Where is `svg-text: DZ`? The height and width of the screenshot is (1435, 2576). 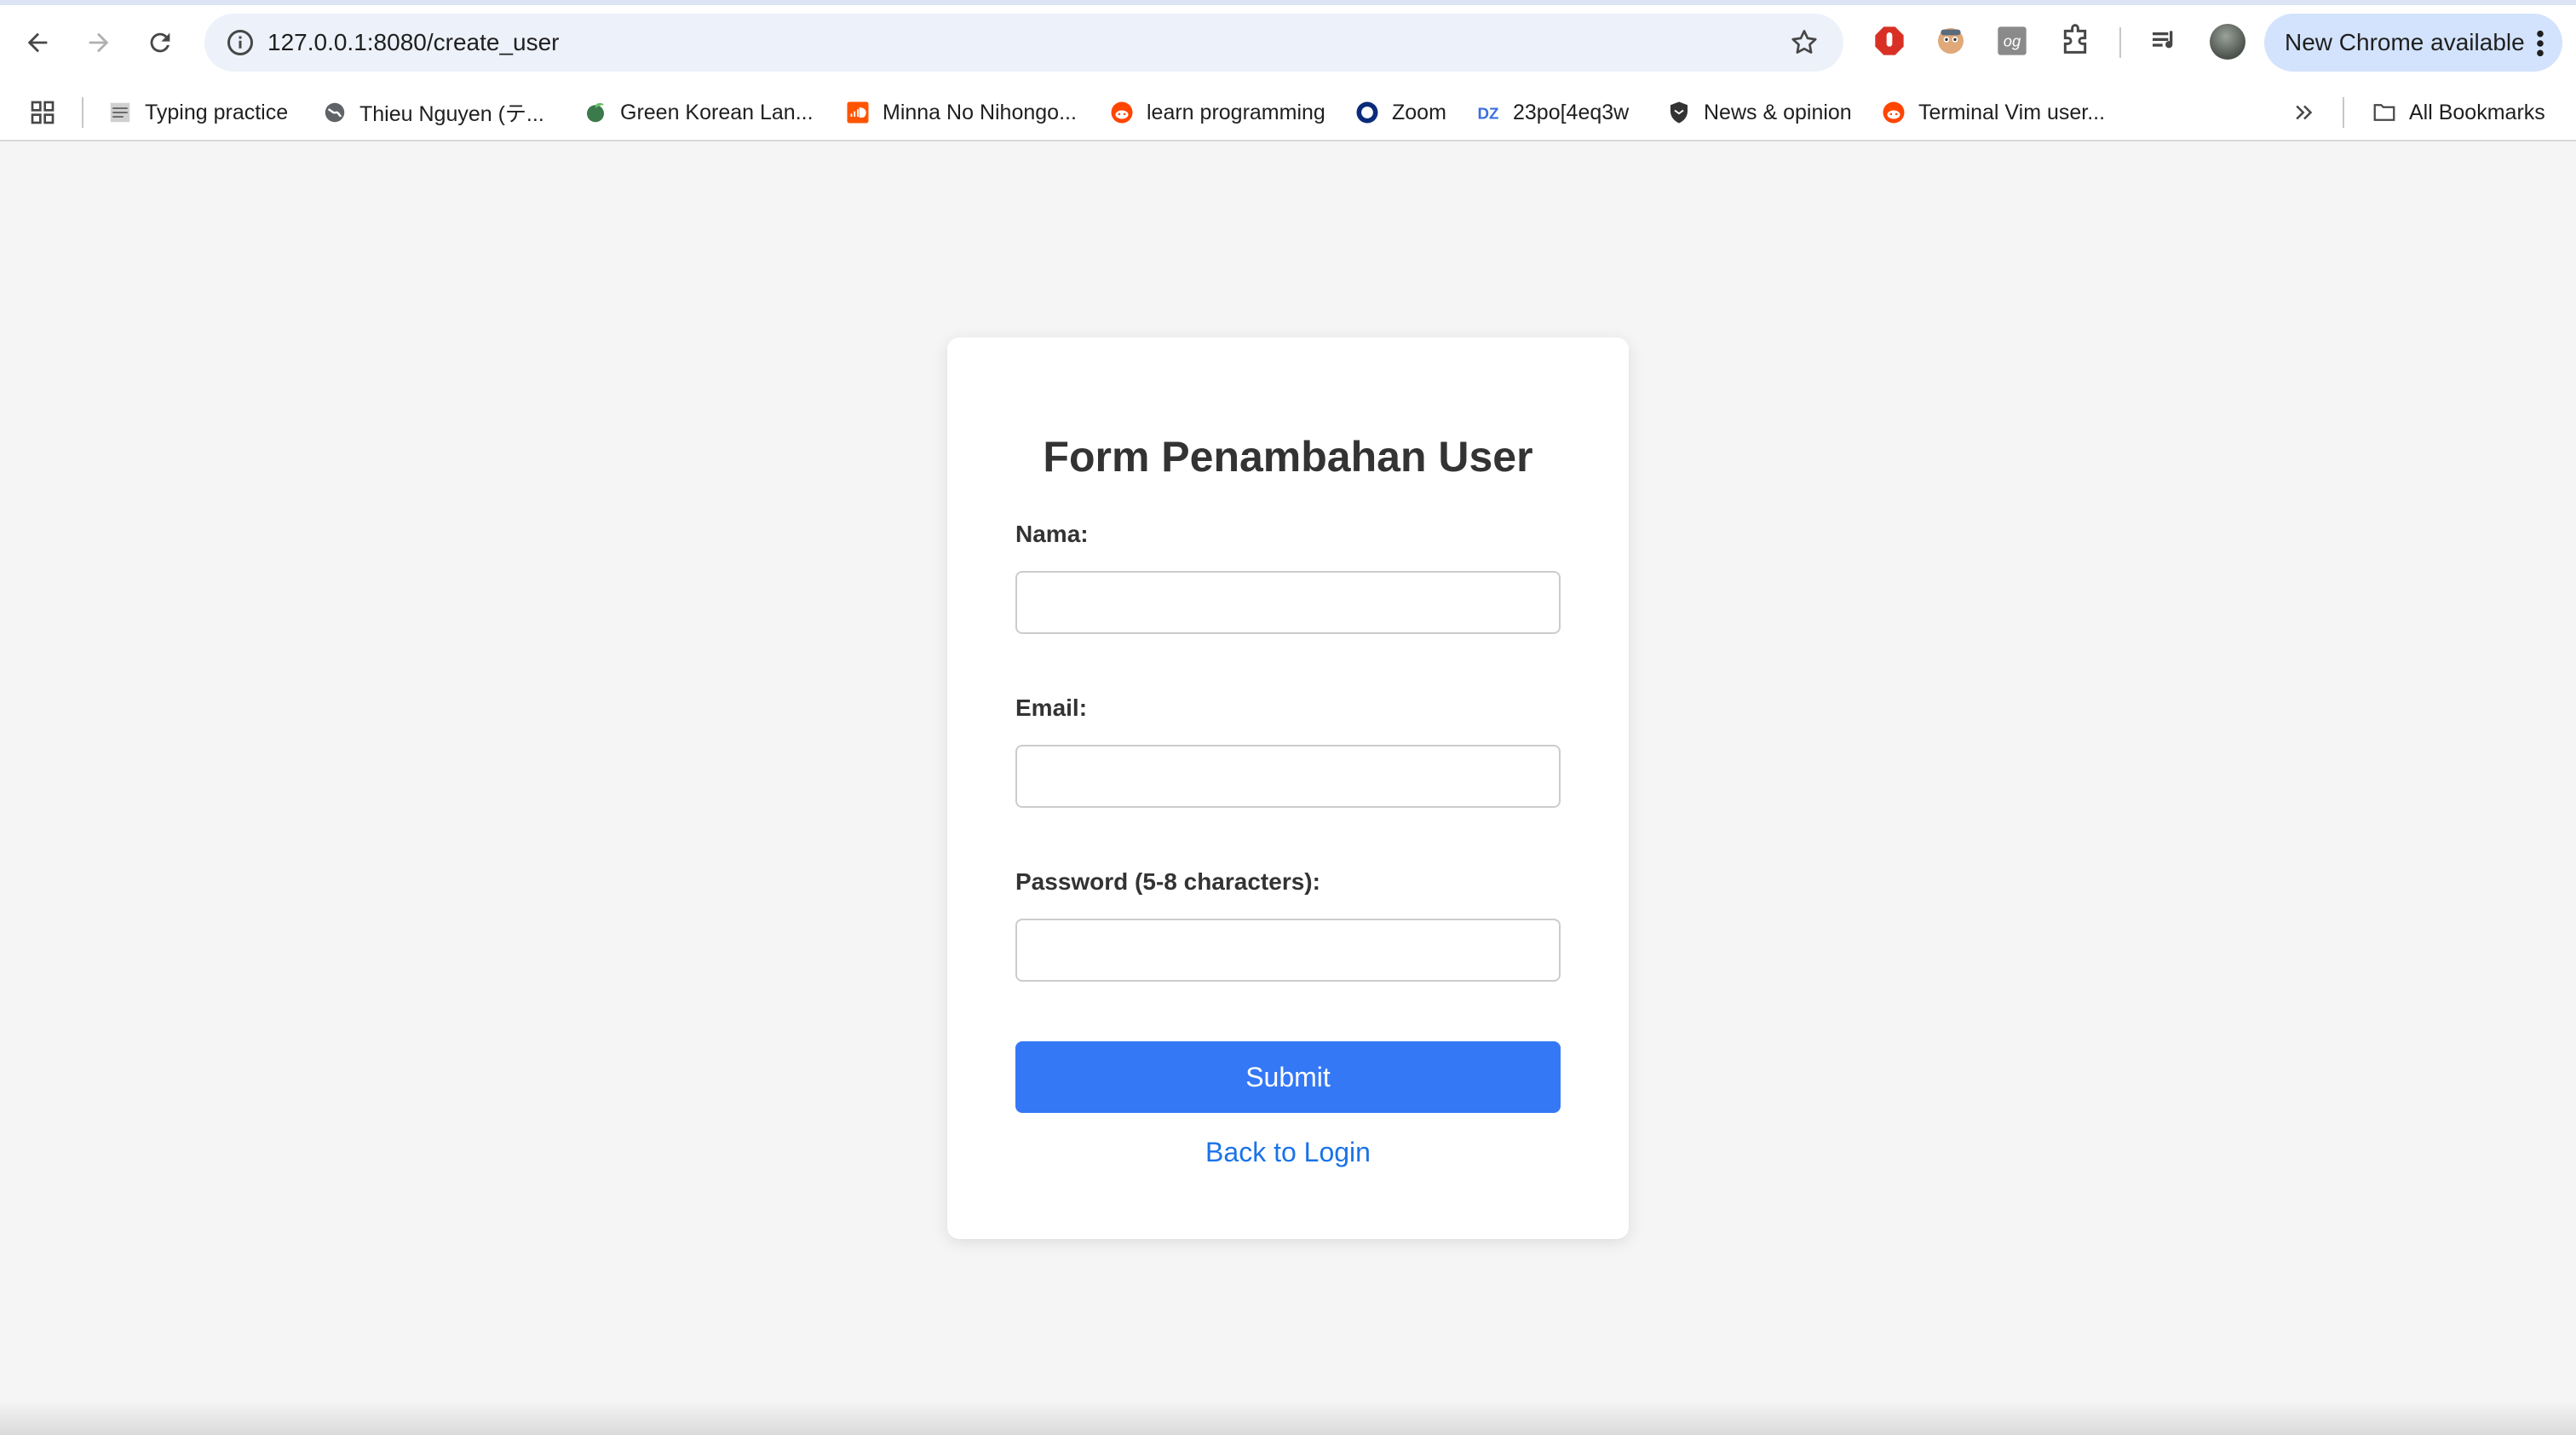
svg-text: DZ is located at coordinates (1489, 114).